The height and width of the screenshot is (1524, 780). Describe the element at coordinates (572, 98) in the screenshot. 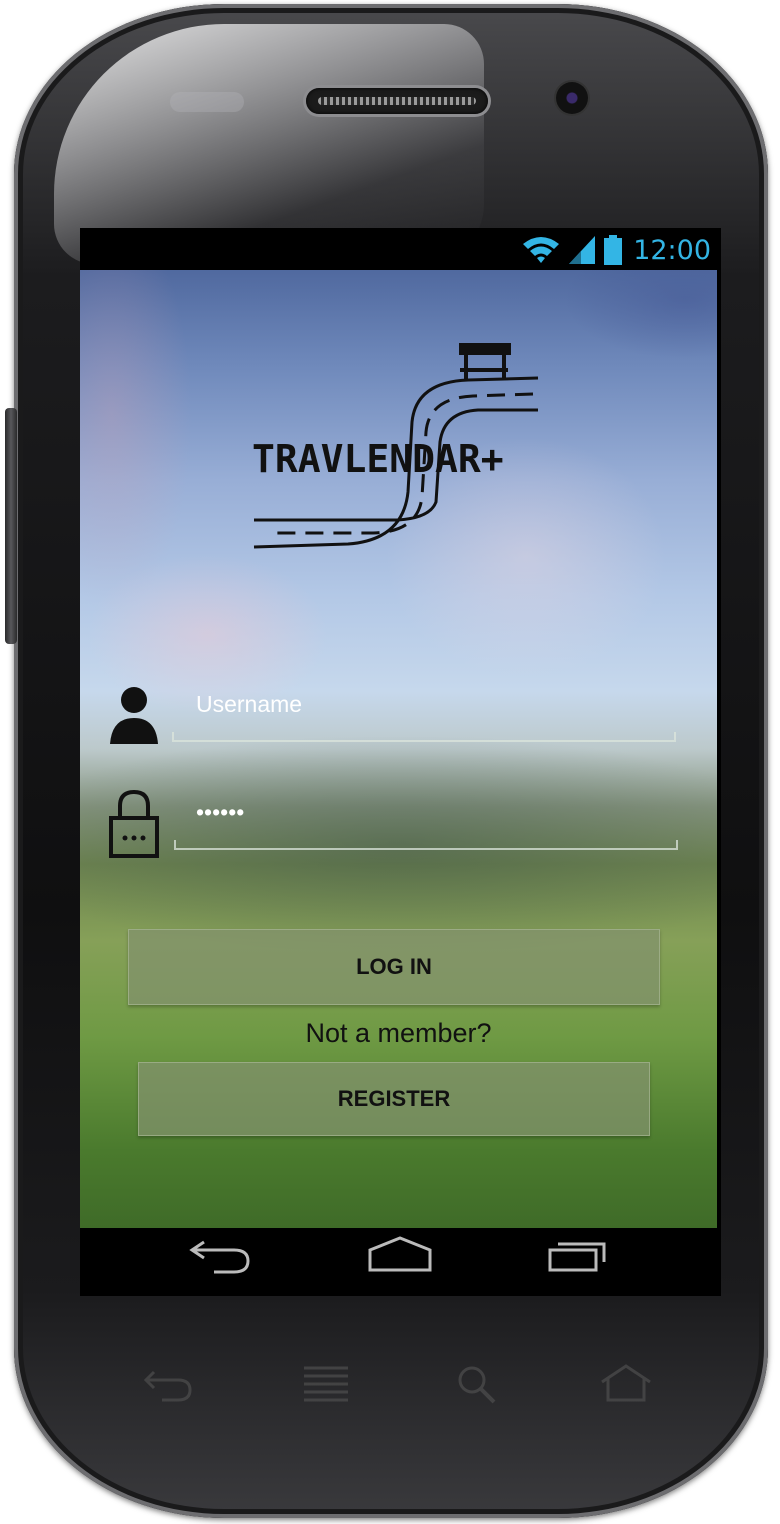

I see `front-camera` at that location.